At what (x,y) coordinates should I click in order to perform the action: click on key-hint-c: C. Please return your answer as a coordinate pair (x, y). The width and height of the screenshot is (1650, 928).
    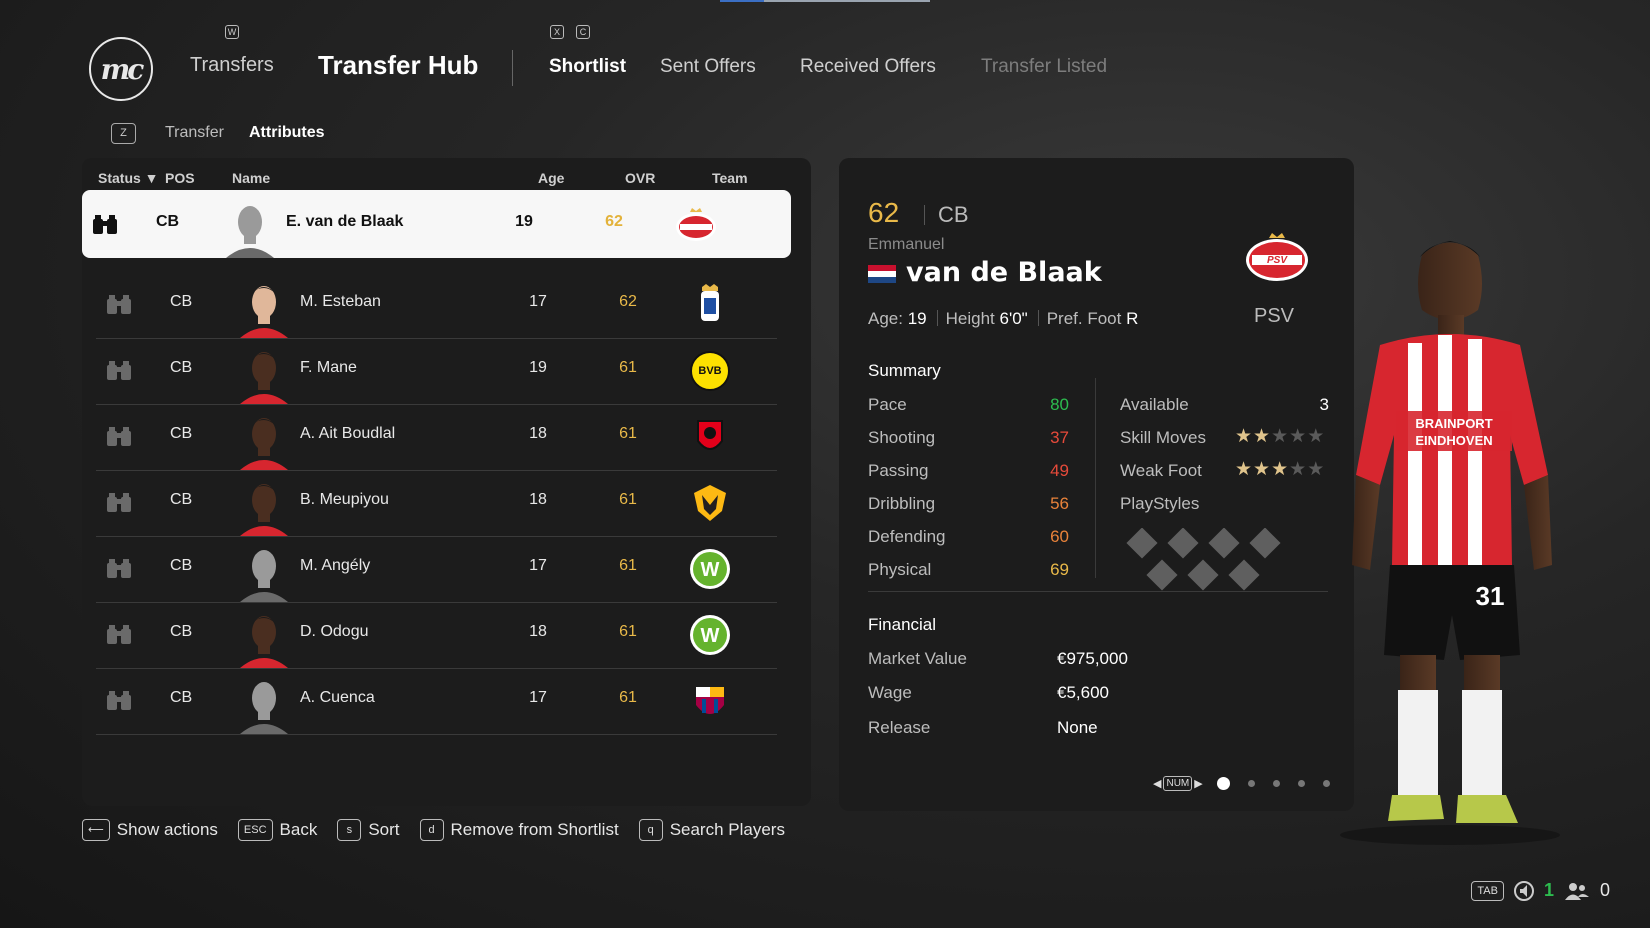
    Looking at the image, I should click on (583, 32).